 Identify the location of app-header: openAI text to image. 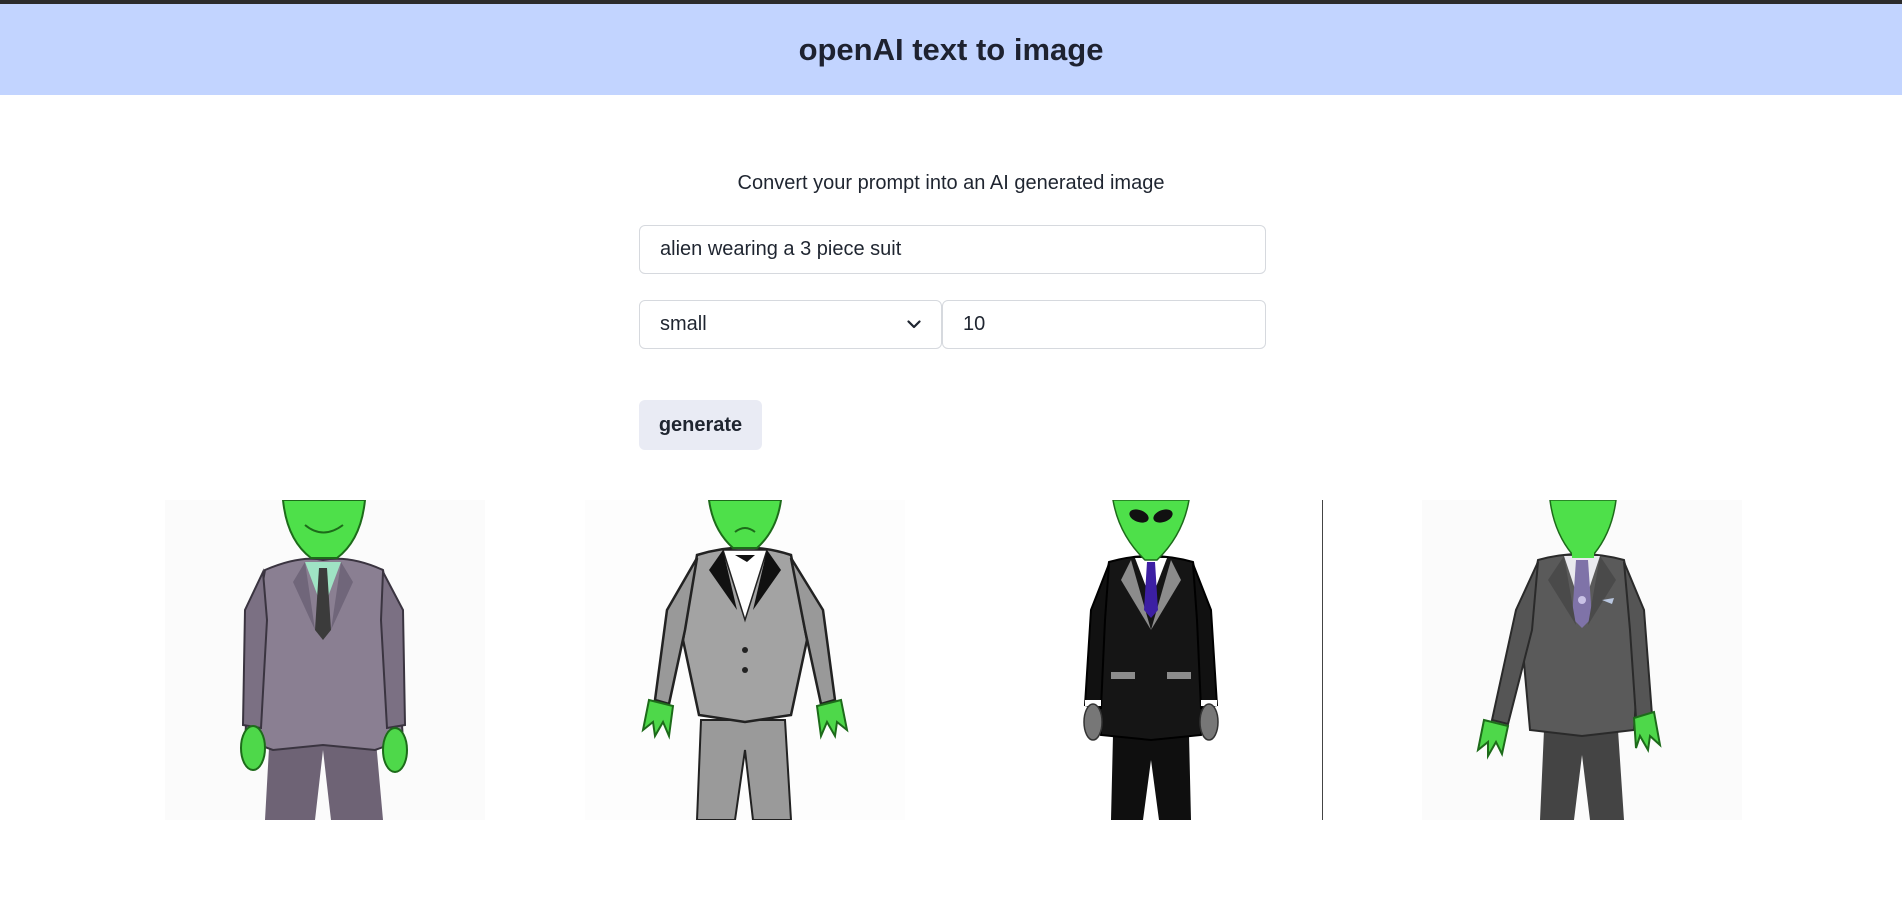
(951, 49).